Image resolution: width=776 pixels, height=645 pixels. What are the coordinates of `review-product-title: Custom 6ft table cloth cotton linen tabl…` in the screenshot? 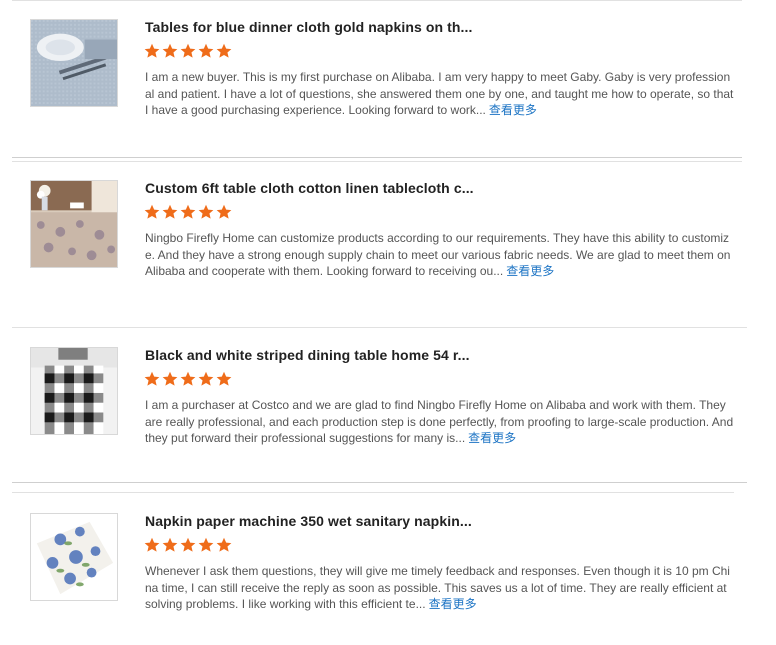 It's located at (309, 188).